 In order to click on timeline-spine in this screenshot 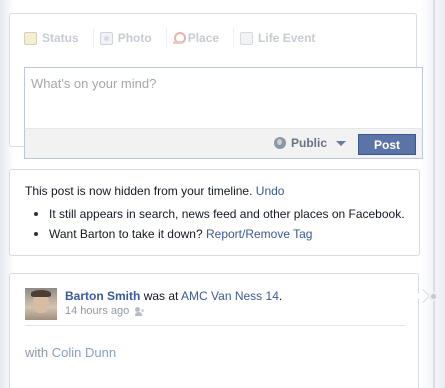, I will do `click(434, 194)`.